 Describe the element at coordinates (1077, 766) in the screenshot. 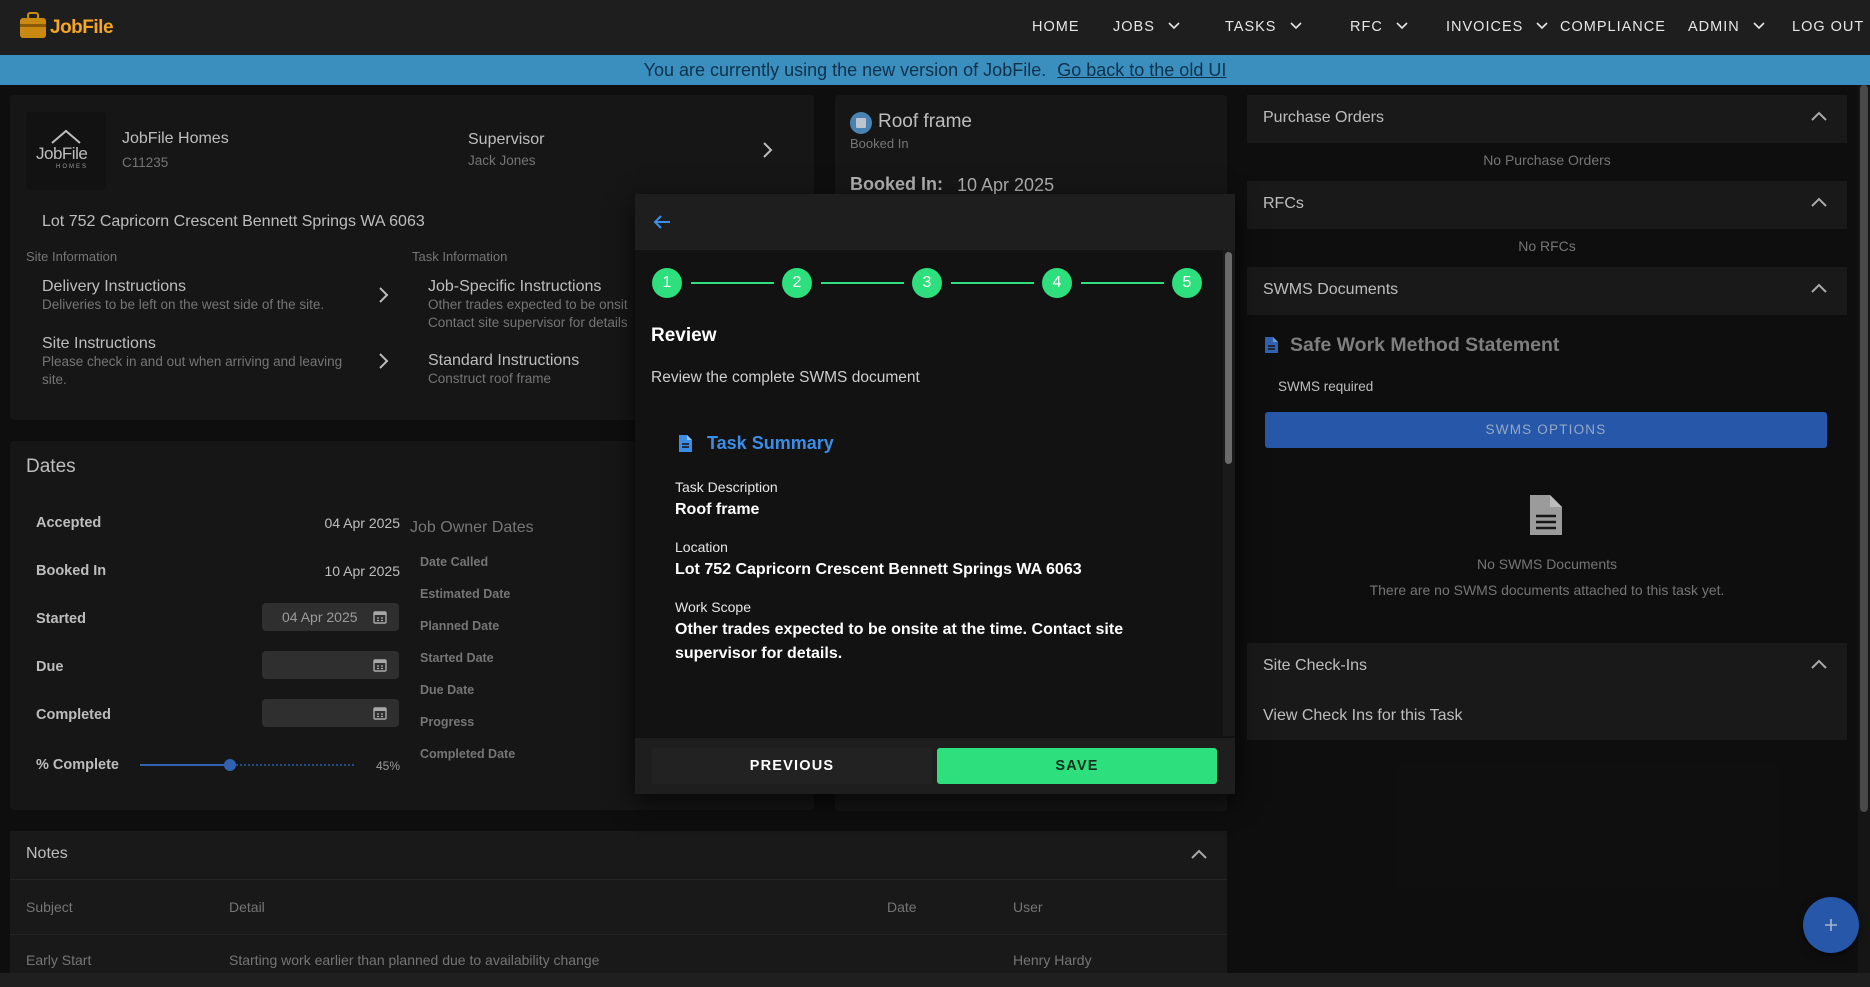

I see `save-button: SAVE` at that location.